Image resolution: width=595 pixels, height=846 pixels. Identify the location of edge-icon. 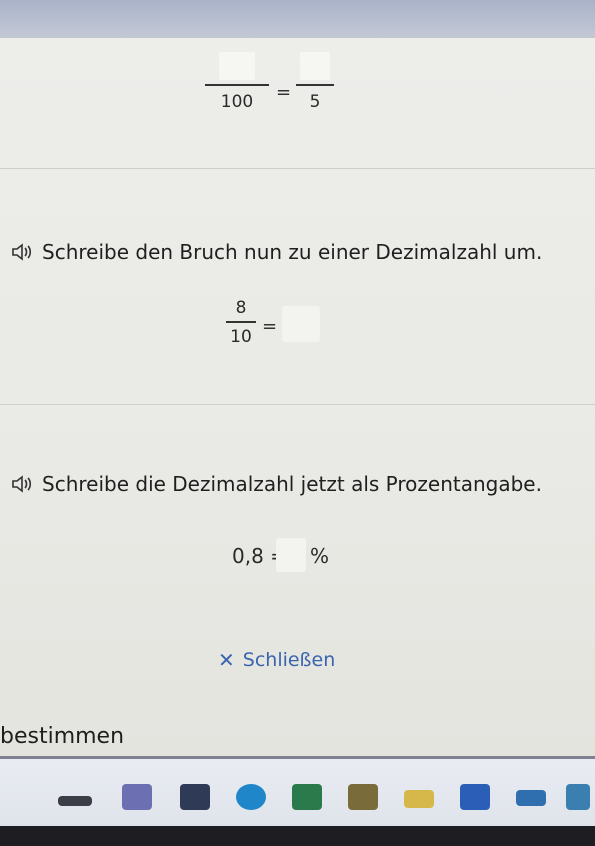
(251, 797).